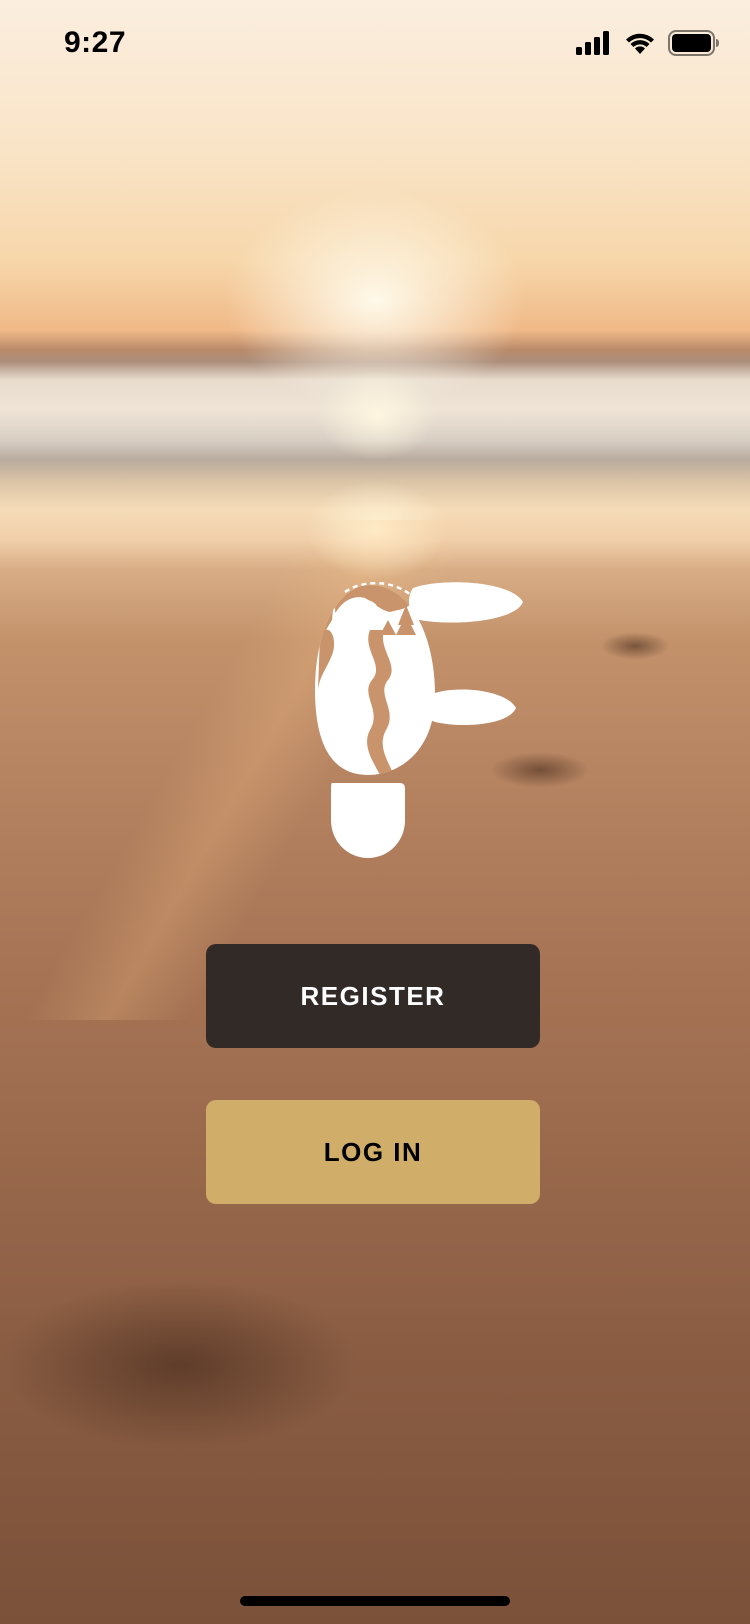  Describe the element at coordinates (375, 45) in the screenshot. I see `status-bar: 9:27` at that location.